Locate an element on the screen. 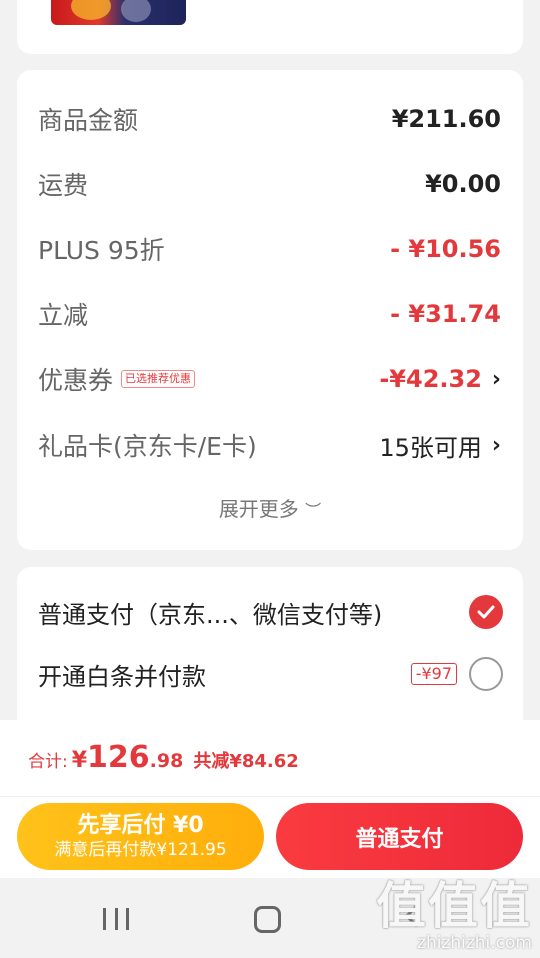 The width and height of the screenshot is (540, 958). normal-pay-button: 普通支付 is located at coordinates (399, 836).